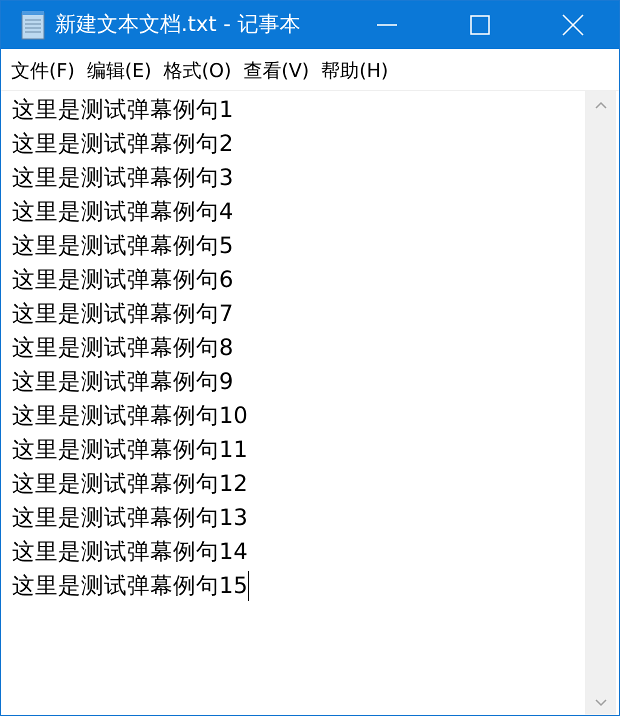  Describe the element at coordinates (123, 348) in the screenshot. I see `text-line: 这里是测试弹幕例句8` at that location.